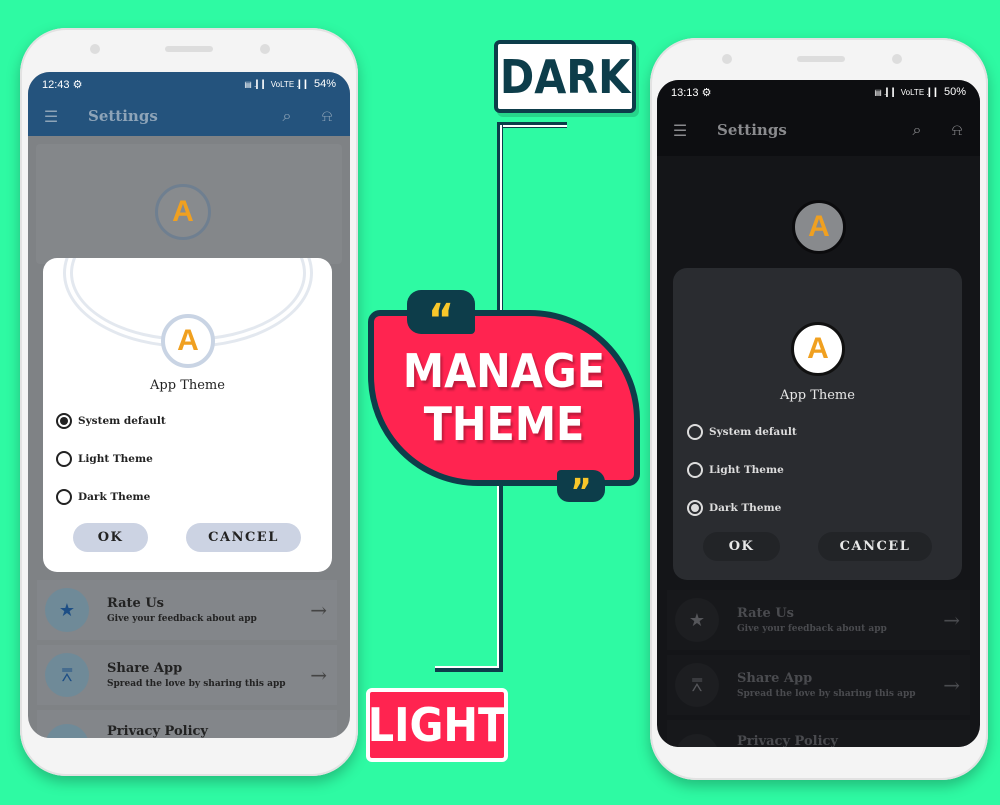  What do you see at coordinates (324, 84) in the screenshot?
I see `battery-level: 54%` at bounding box center [324, 84].